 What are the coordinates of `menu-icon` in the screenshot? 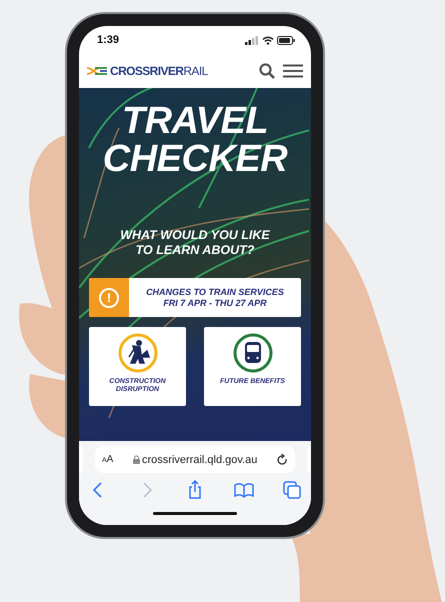 It's located at (293, 71).